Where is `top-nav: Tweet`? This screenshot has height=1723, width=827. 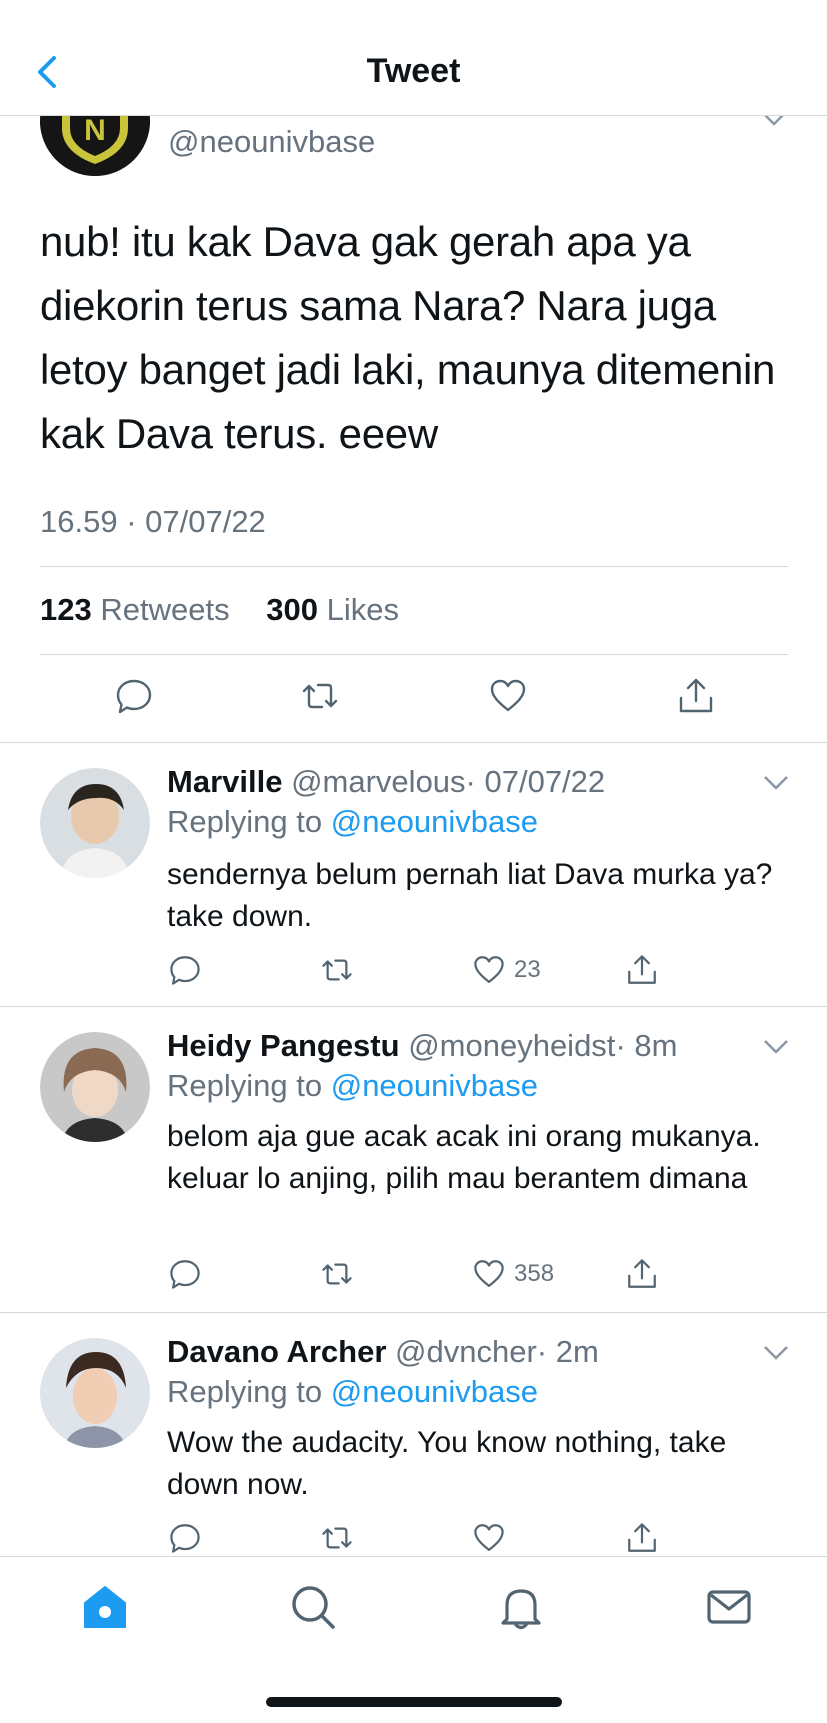
top-nav: Tweet is located at coordinates (413, 58).